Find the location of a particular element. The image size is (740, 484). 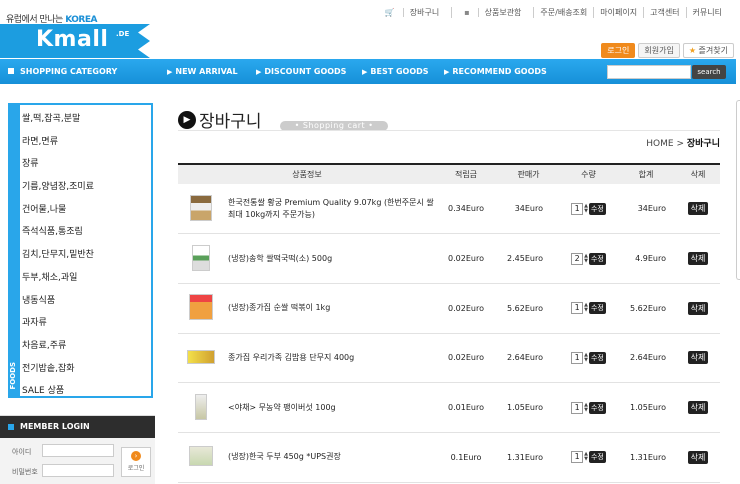

category-item: 김치,단무지,밑반찬 is located at coordinates (85, 255).